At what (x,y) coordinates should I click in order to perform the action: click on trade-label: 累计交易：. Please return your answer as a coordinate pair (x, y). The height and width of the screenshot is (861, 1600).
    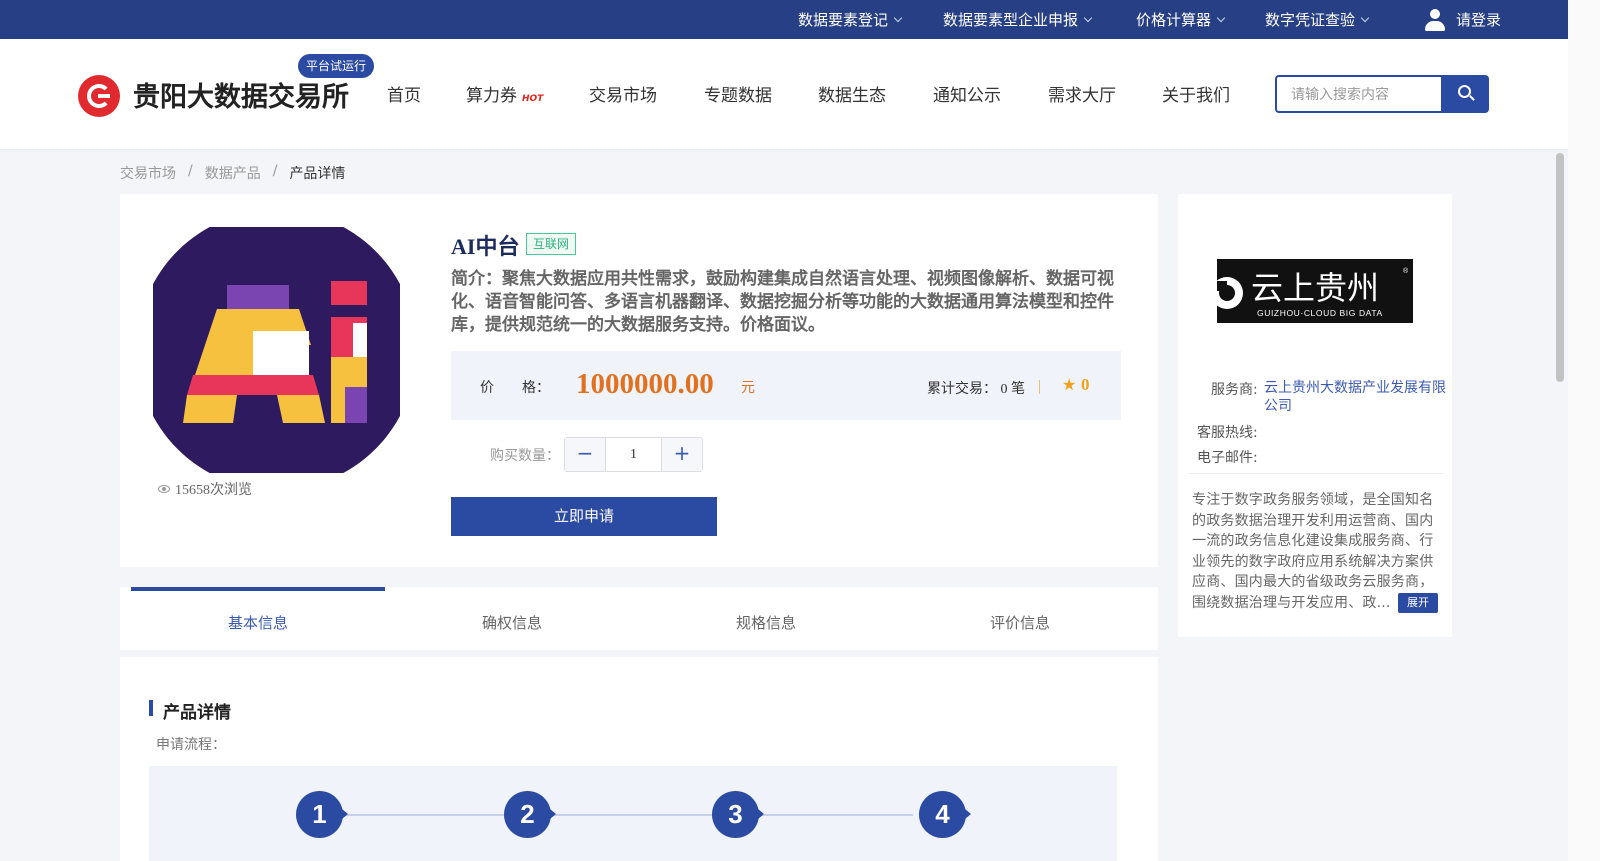
    Looking at the image, I should click on (962, 389).